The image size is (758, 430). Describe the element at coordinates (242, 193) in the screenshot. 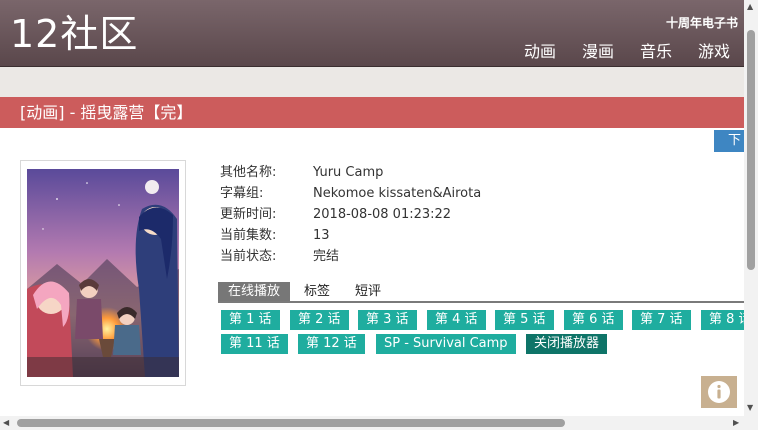

I see `detail-label: 字幕组:` at that location.